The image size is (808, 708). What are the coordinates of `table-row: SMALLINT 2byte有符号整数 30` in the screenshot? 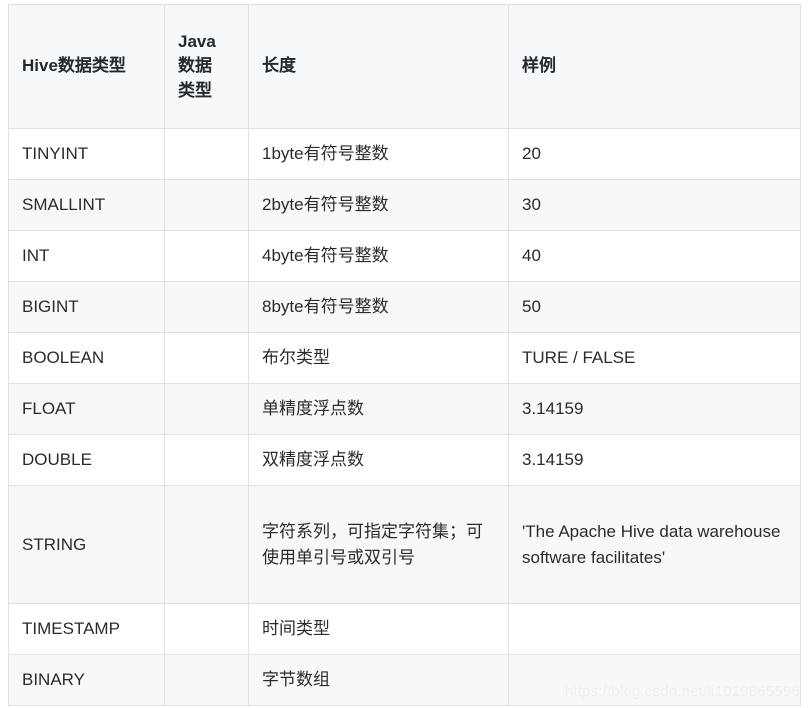 It's located at (404, 205).